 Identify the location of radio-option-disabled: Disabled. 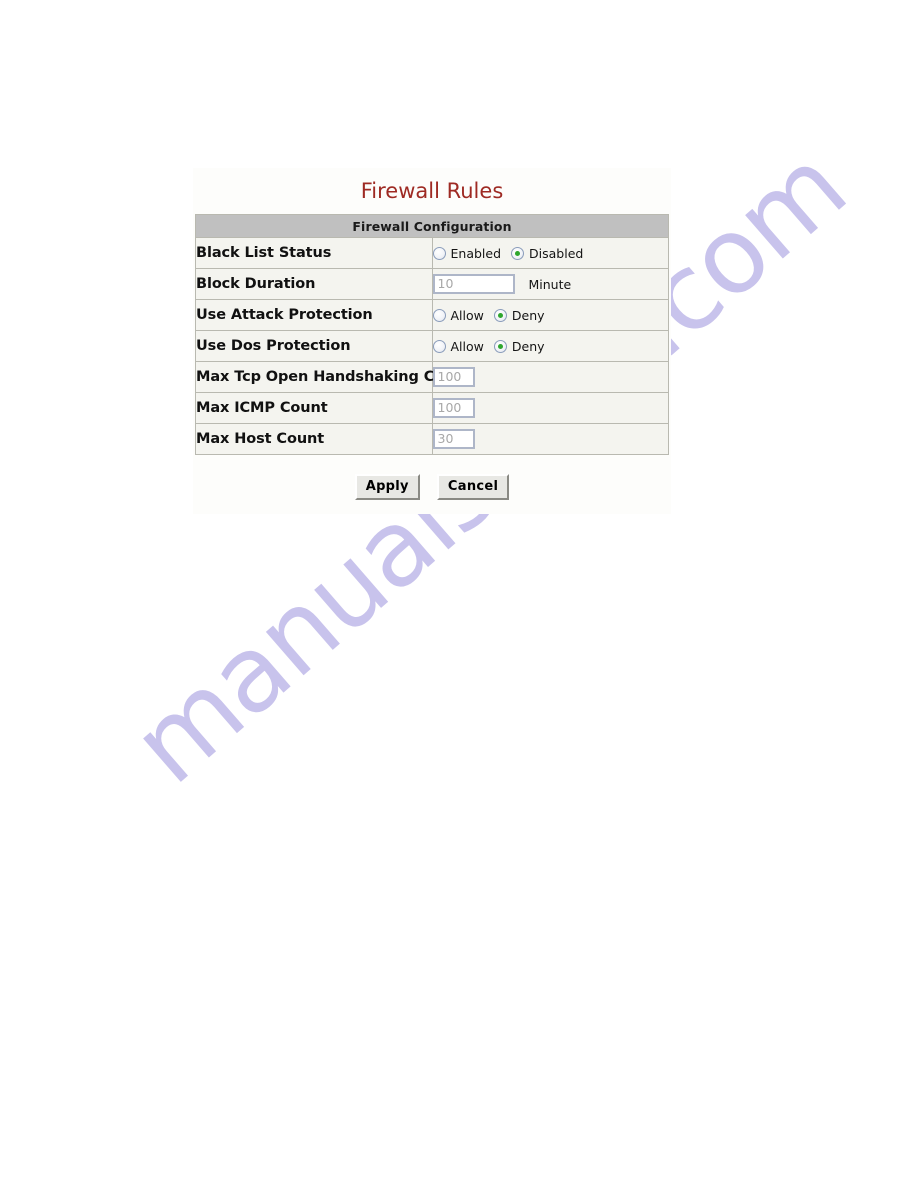
(547, 253).